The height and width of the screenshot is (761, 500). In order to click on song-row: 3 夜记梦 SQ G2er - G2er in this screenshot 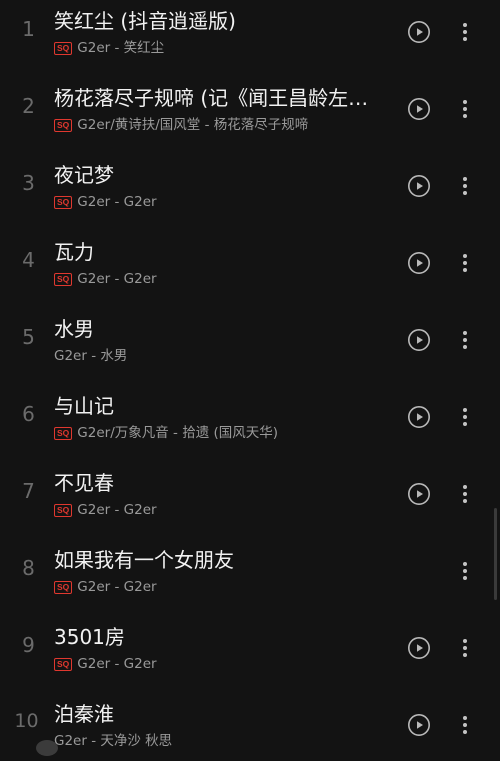, I will do `click(250, 183)`.